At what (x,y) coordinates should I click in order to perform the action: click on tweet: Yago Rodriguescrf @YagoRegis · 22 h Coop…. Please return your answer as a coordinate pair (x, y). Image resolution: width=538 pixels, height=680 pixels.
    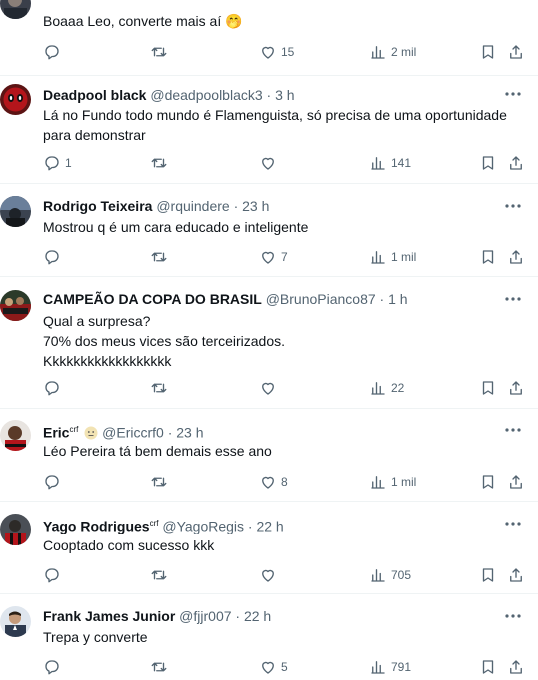
    Looking at the image, I should click on (269, 547).